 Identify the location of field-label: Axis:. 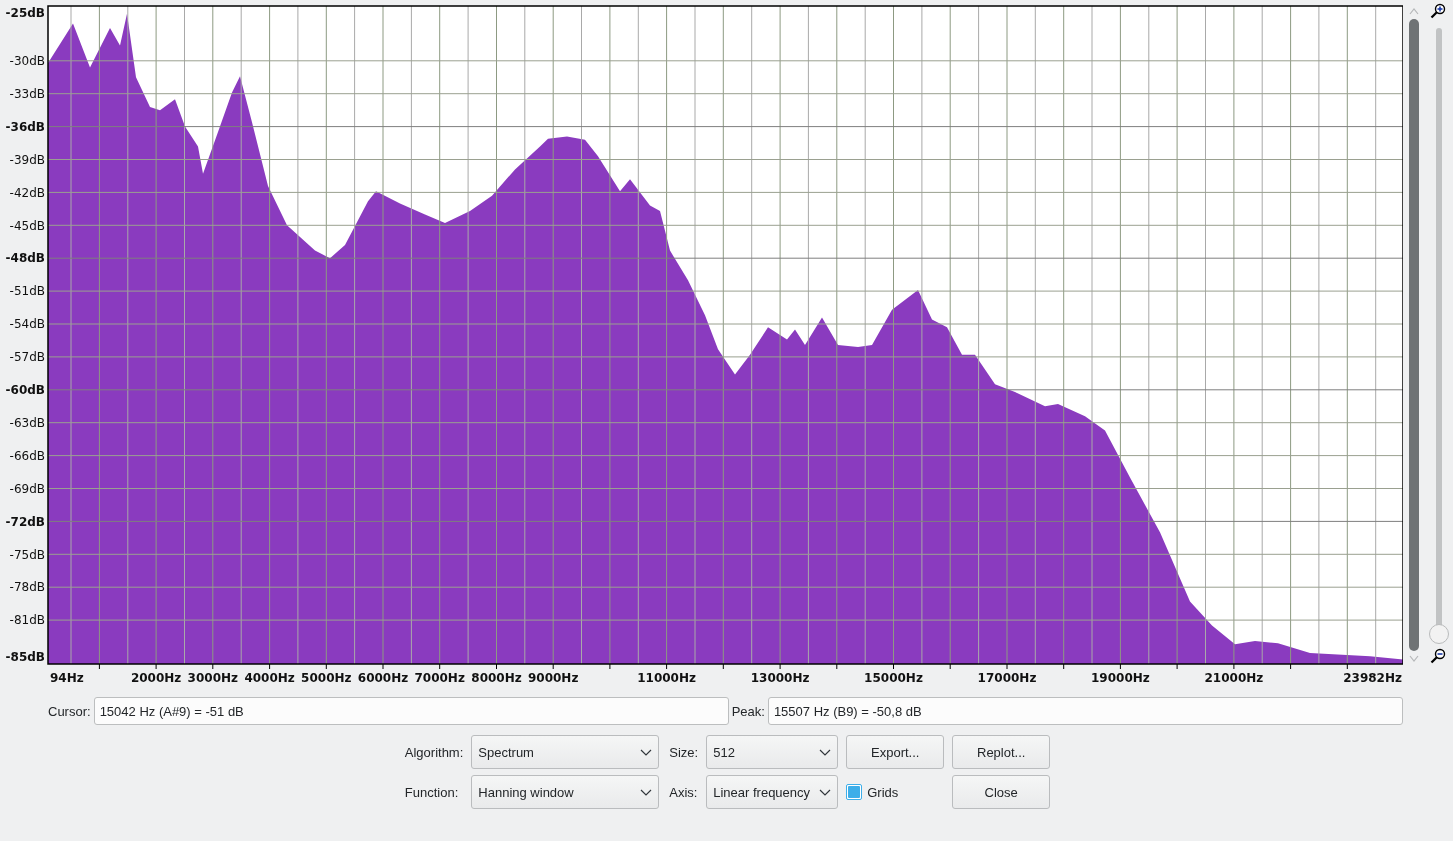
(683, 792).